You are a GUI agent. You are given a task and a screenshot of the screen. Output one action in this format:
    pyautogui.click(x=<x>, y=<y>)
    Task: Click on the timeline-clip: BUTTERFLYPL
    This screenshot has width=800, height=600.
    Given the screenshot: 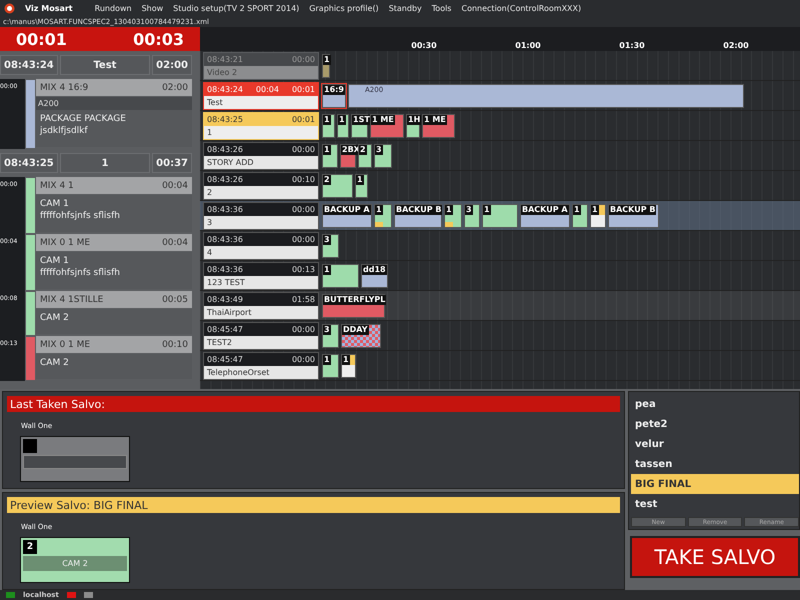 What is the action you would take?
    pyautogui.click(x=353, y=306)
    